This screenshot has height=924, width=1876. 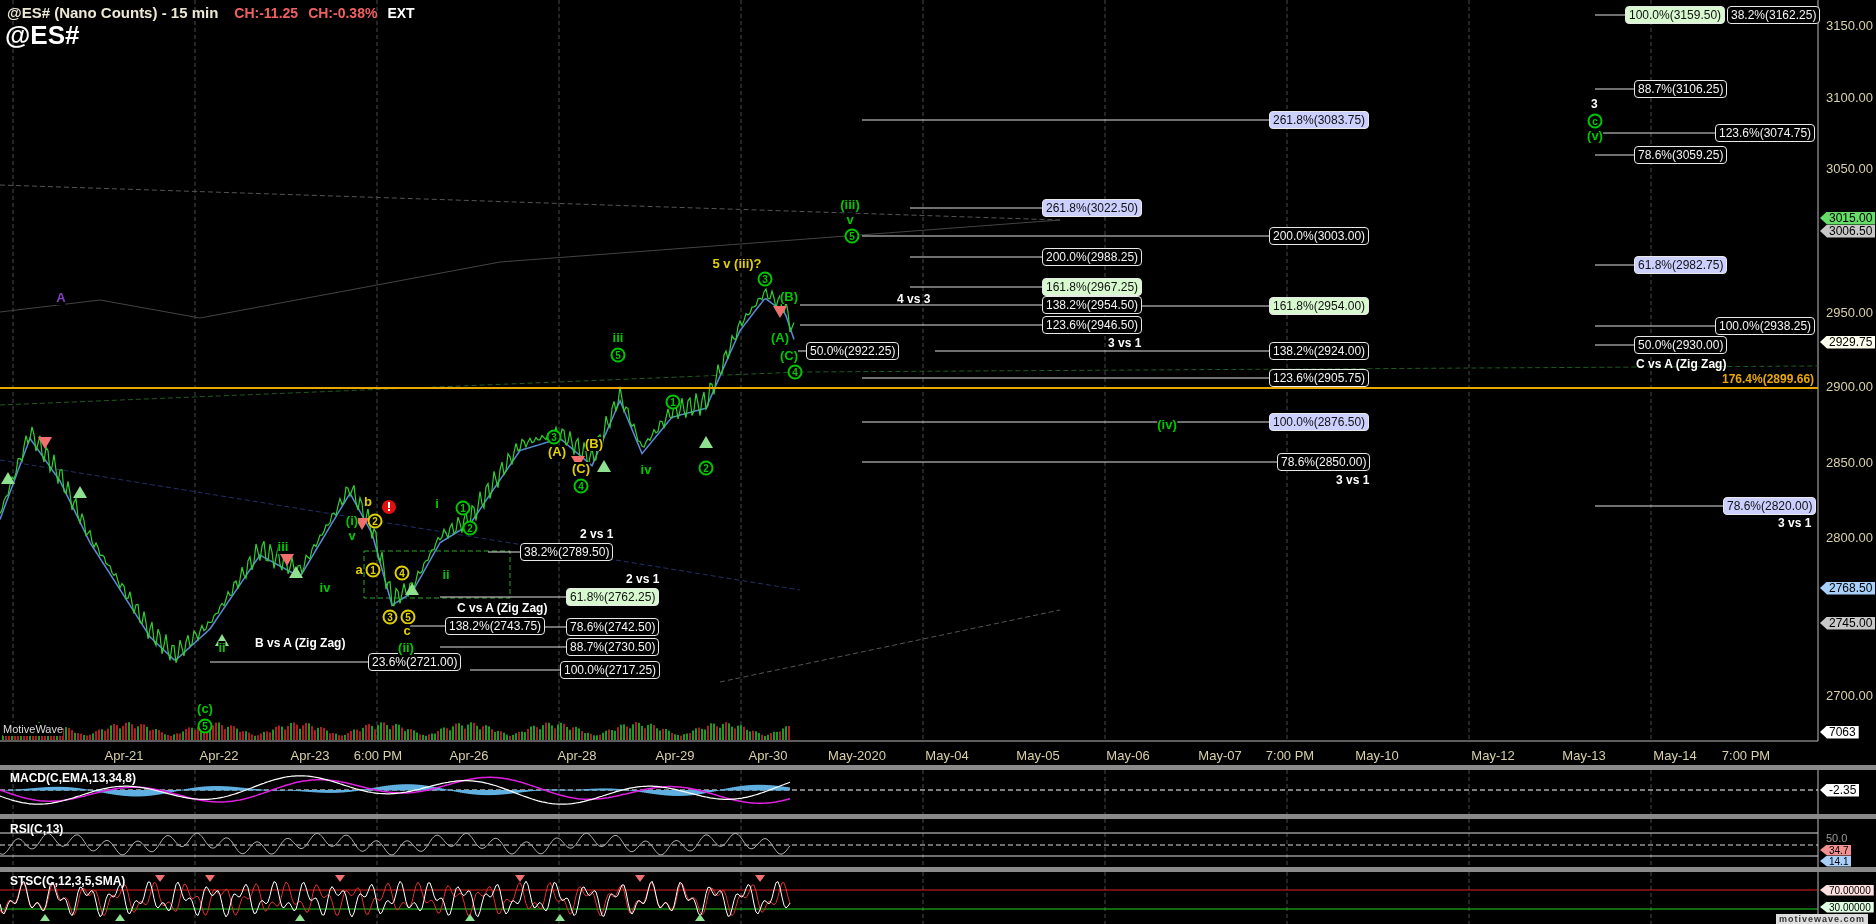 What do you see at coordinates (610, 670) in the screenshot?
I see `fib-level-label: 100.0%(2717.25)` at bounding box center [610, 670].